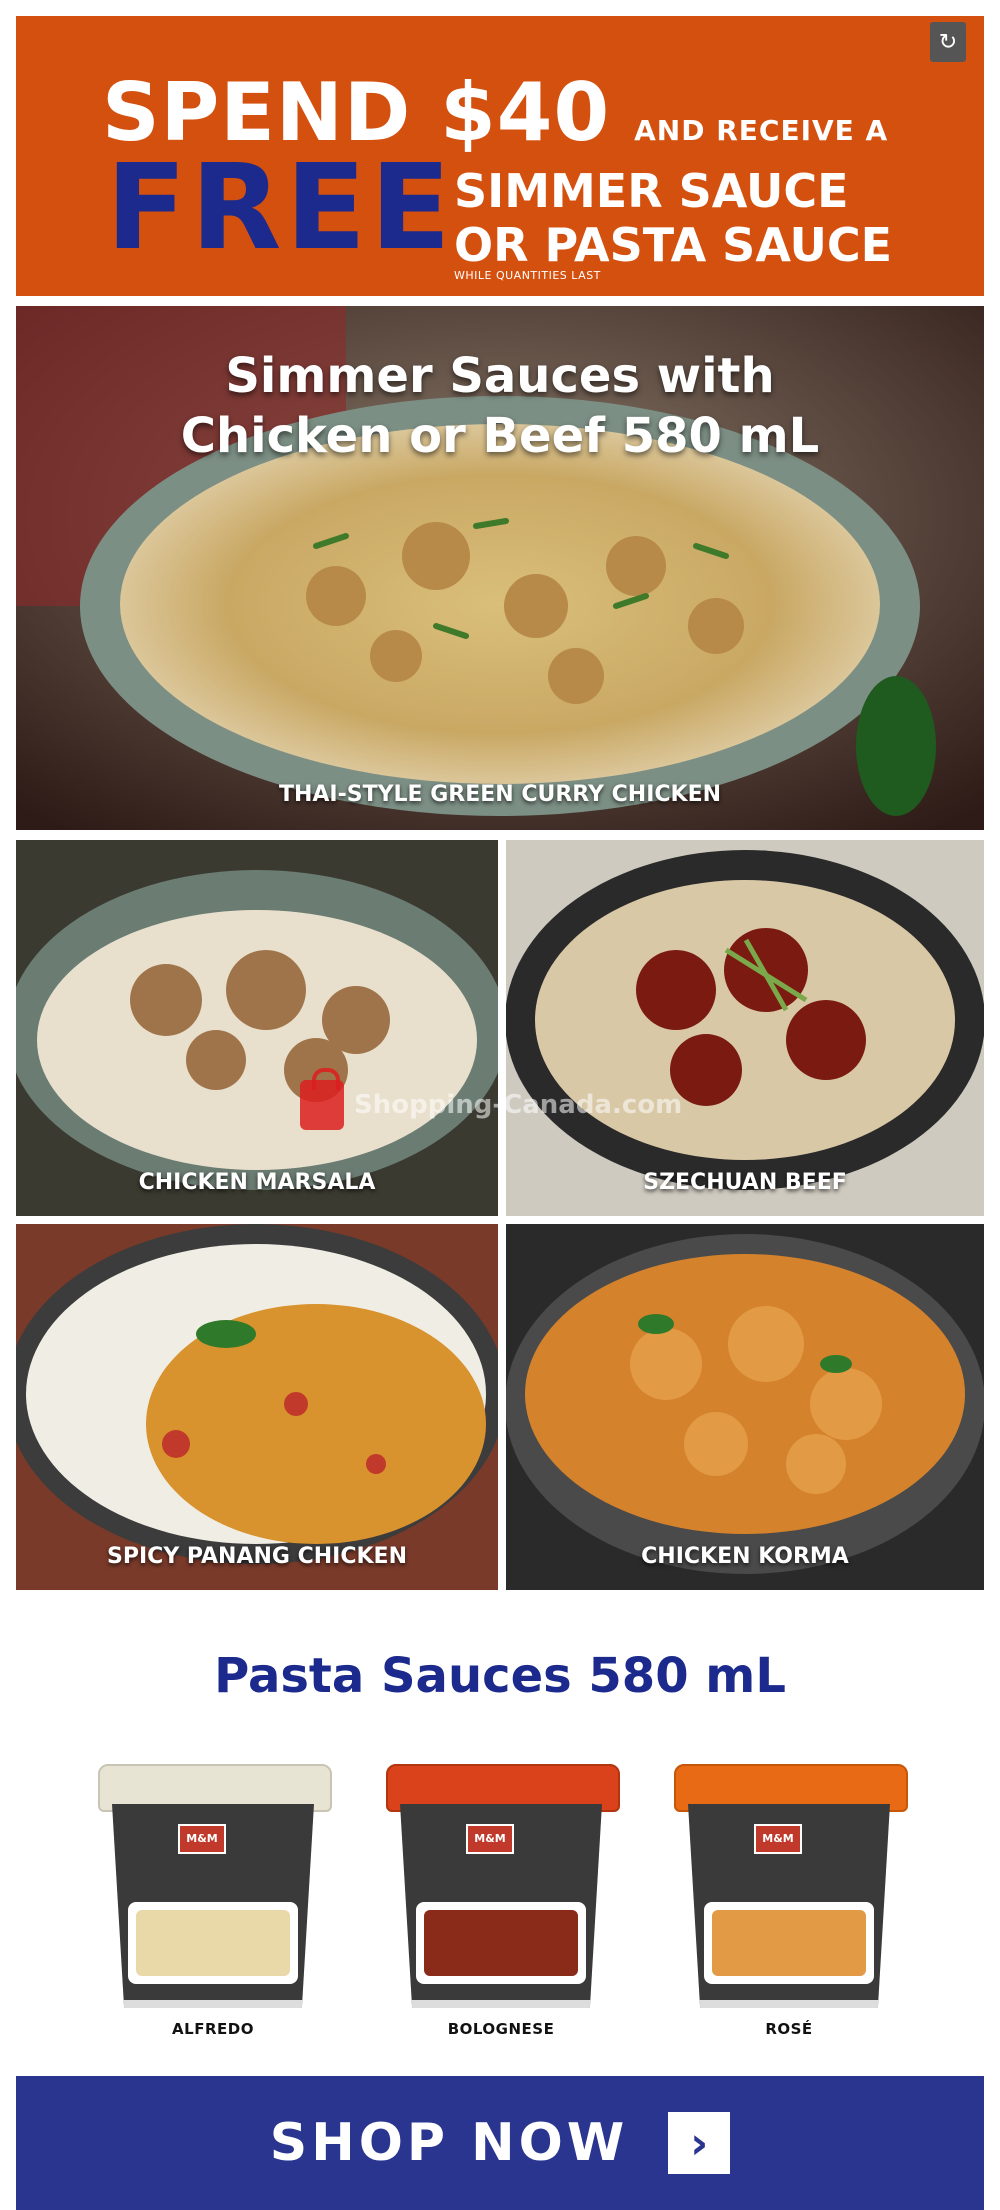 The height and width of the screenshot is (2210, 1000). Describe the element at coordinates (500, 436) in the screenshot. I see `hero-title-line-2: Chicken or Beef 580 mL` at that location.